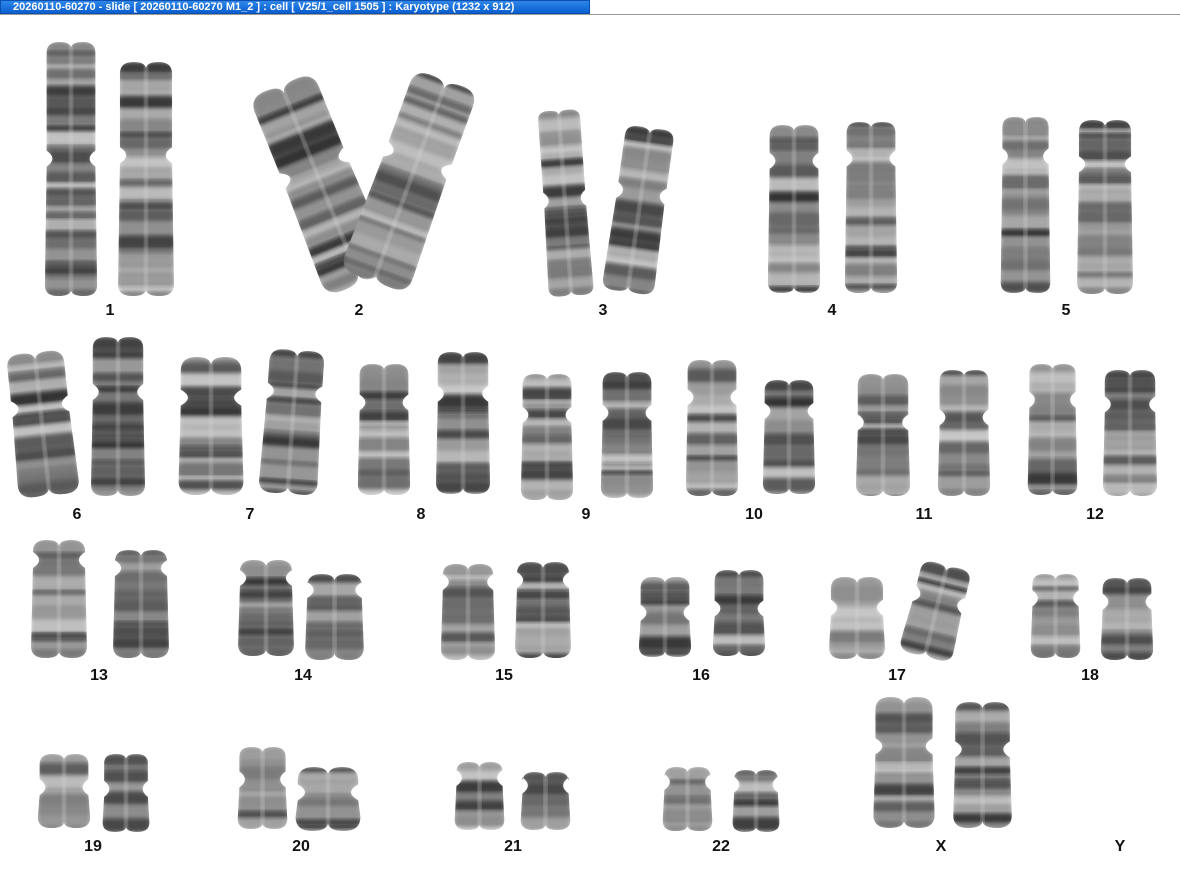 Image resolution: width=1180 pixels, height=879 pixels. What do you see at coordinates (936, 611) in the screenshot?
I see `chromosome-17b` at bounding box center [936, 611].